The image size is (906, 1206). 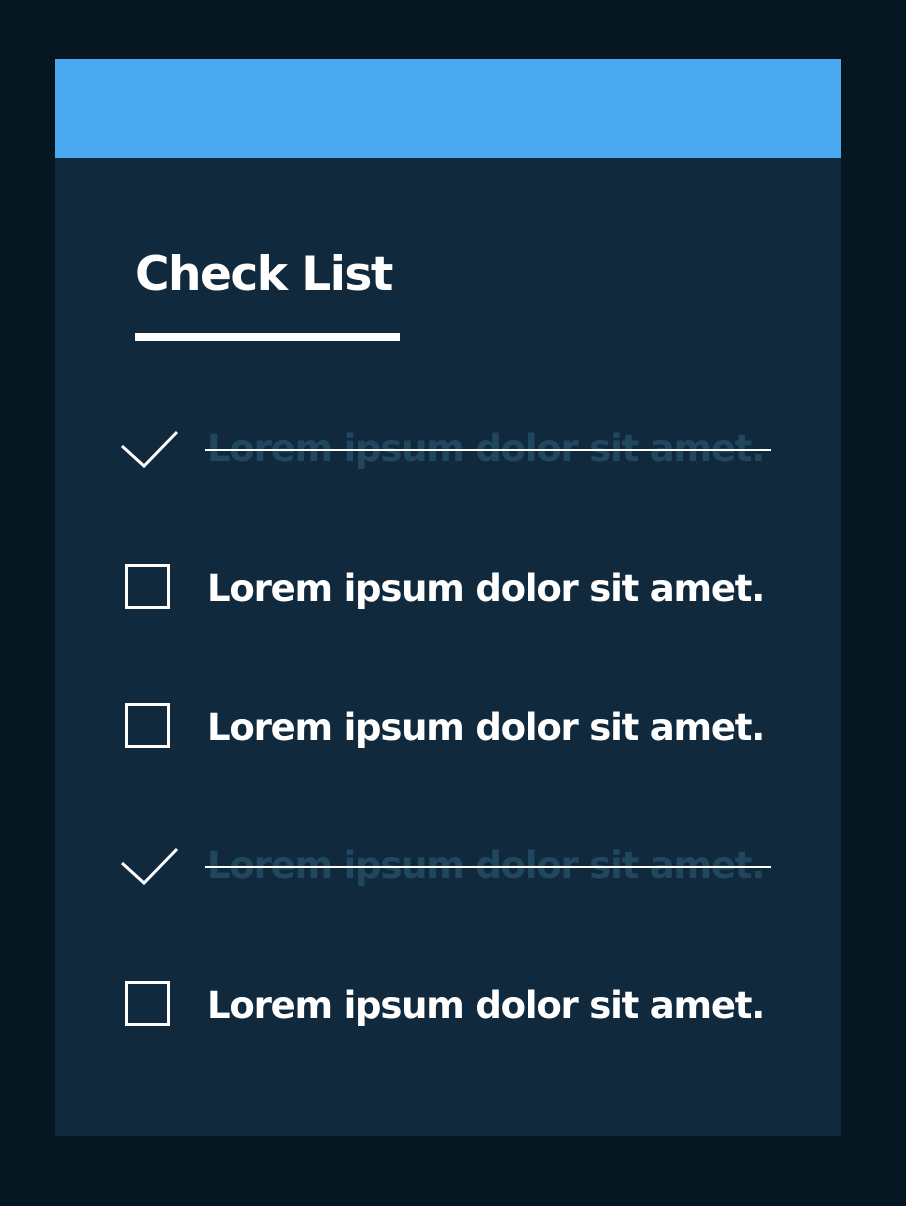 What do you see at coordinates (448, 108) in the screenshot?
I see `card-header-bar` at bounding box center [448, 108].